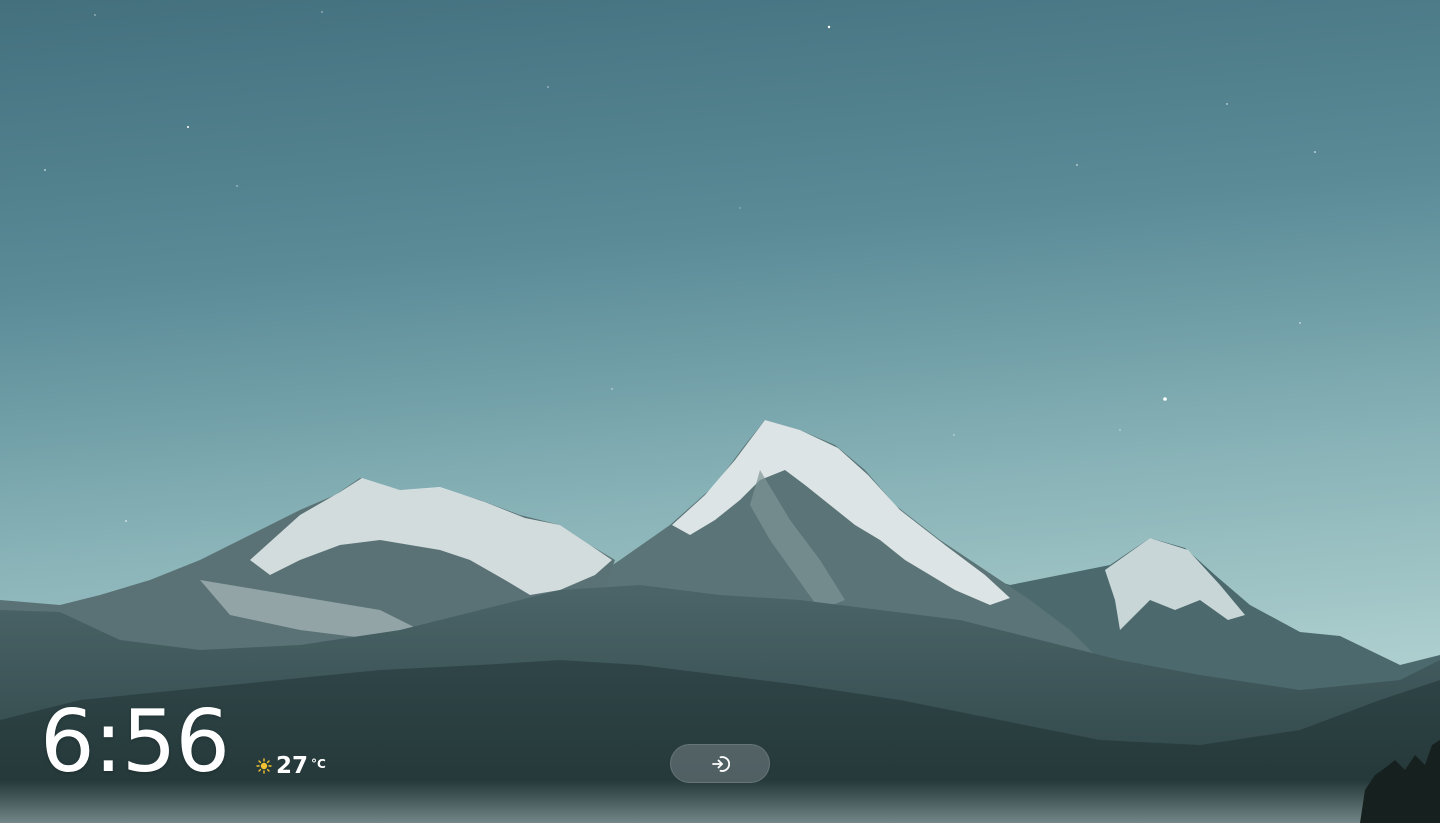 The image size is (1440, 823). I want to click on login-button, so click(720, 763).